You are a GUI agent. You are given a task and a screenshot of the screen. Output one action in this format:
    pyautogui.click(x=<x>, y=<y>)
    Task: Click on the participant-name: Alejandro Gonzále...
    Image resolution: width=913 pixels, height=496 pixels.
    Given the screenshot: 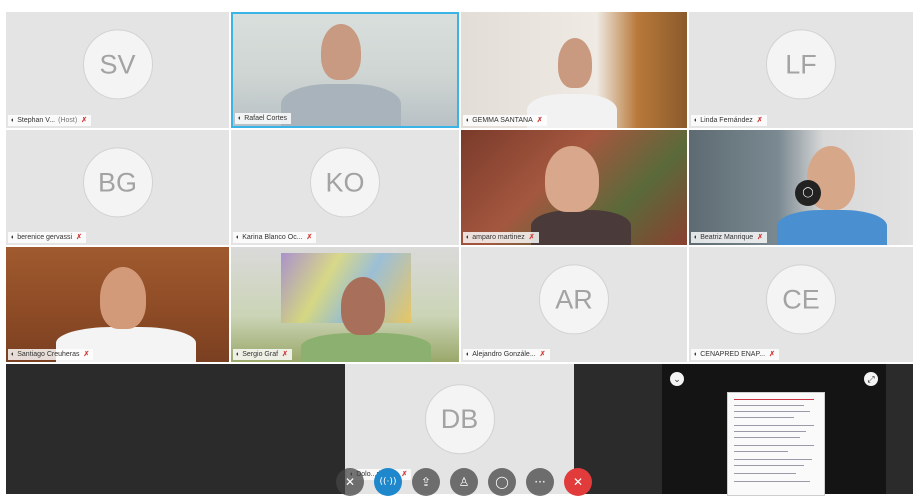 What is the action you would take?
    pyautogui.click(x=504, y=354)
    